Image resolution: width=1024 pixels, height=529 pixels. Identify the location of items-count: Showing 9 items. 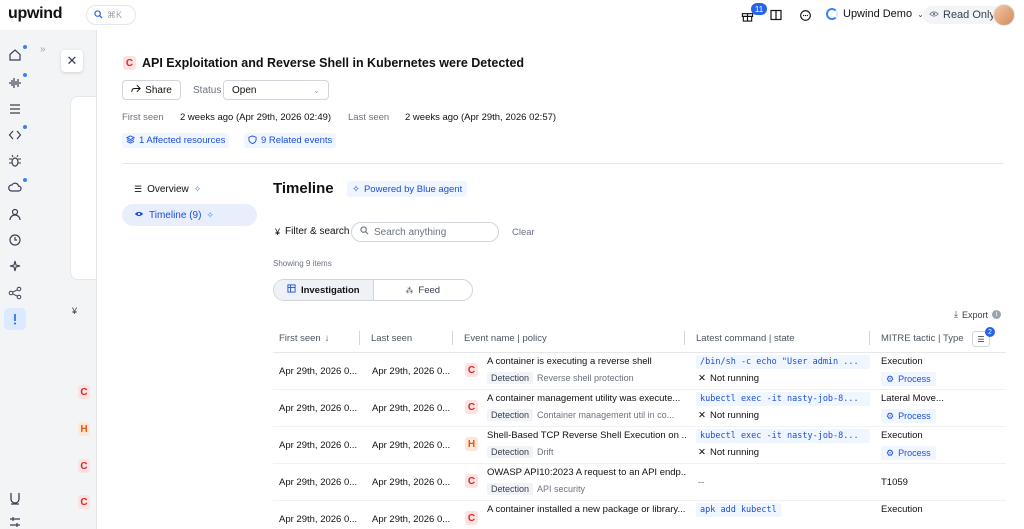
(302, 263).